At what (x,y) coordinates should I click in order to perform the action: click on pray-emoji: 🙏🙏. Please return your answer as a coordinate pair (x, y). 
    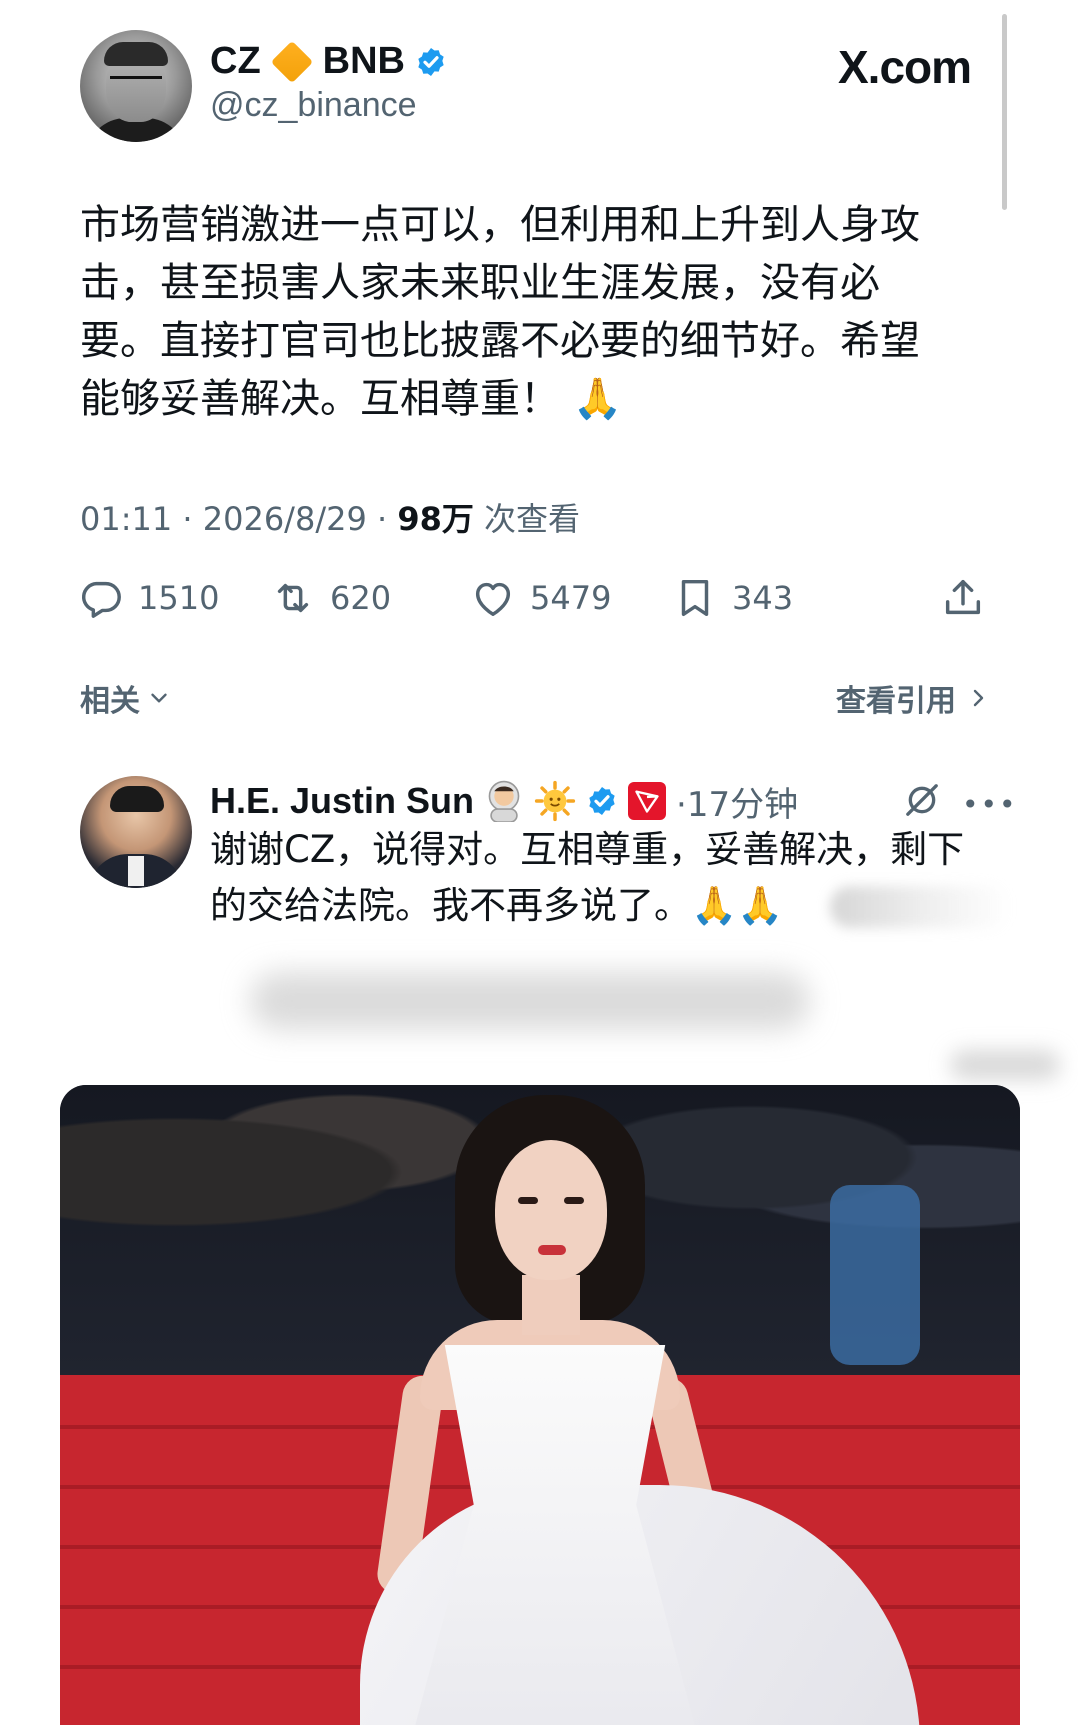
    Looking at the image, I should click on (737, 905).